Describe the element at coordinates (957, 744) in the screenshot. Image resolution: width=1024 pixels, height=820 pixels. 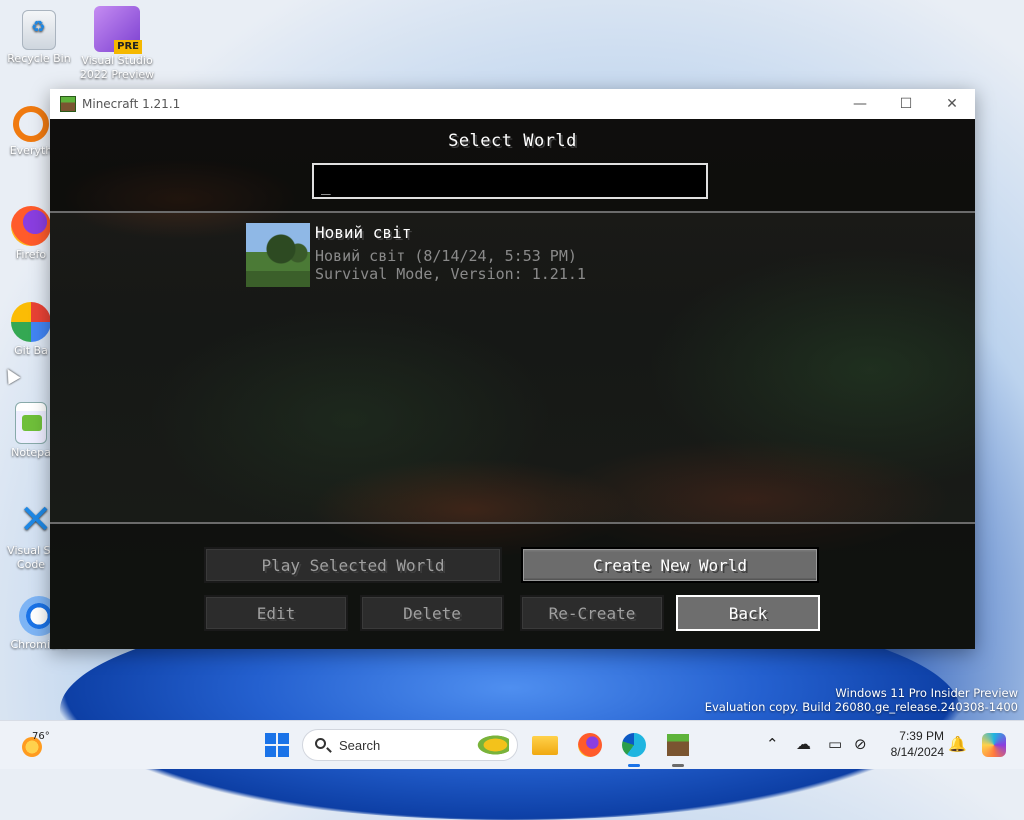
I see `notification-bell-icon: 🔔` at that location.